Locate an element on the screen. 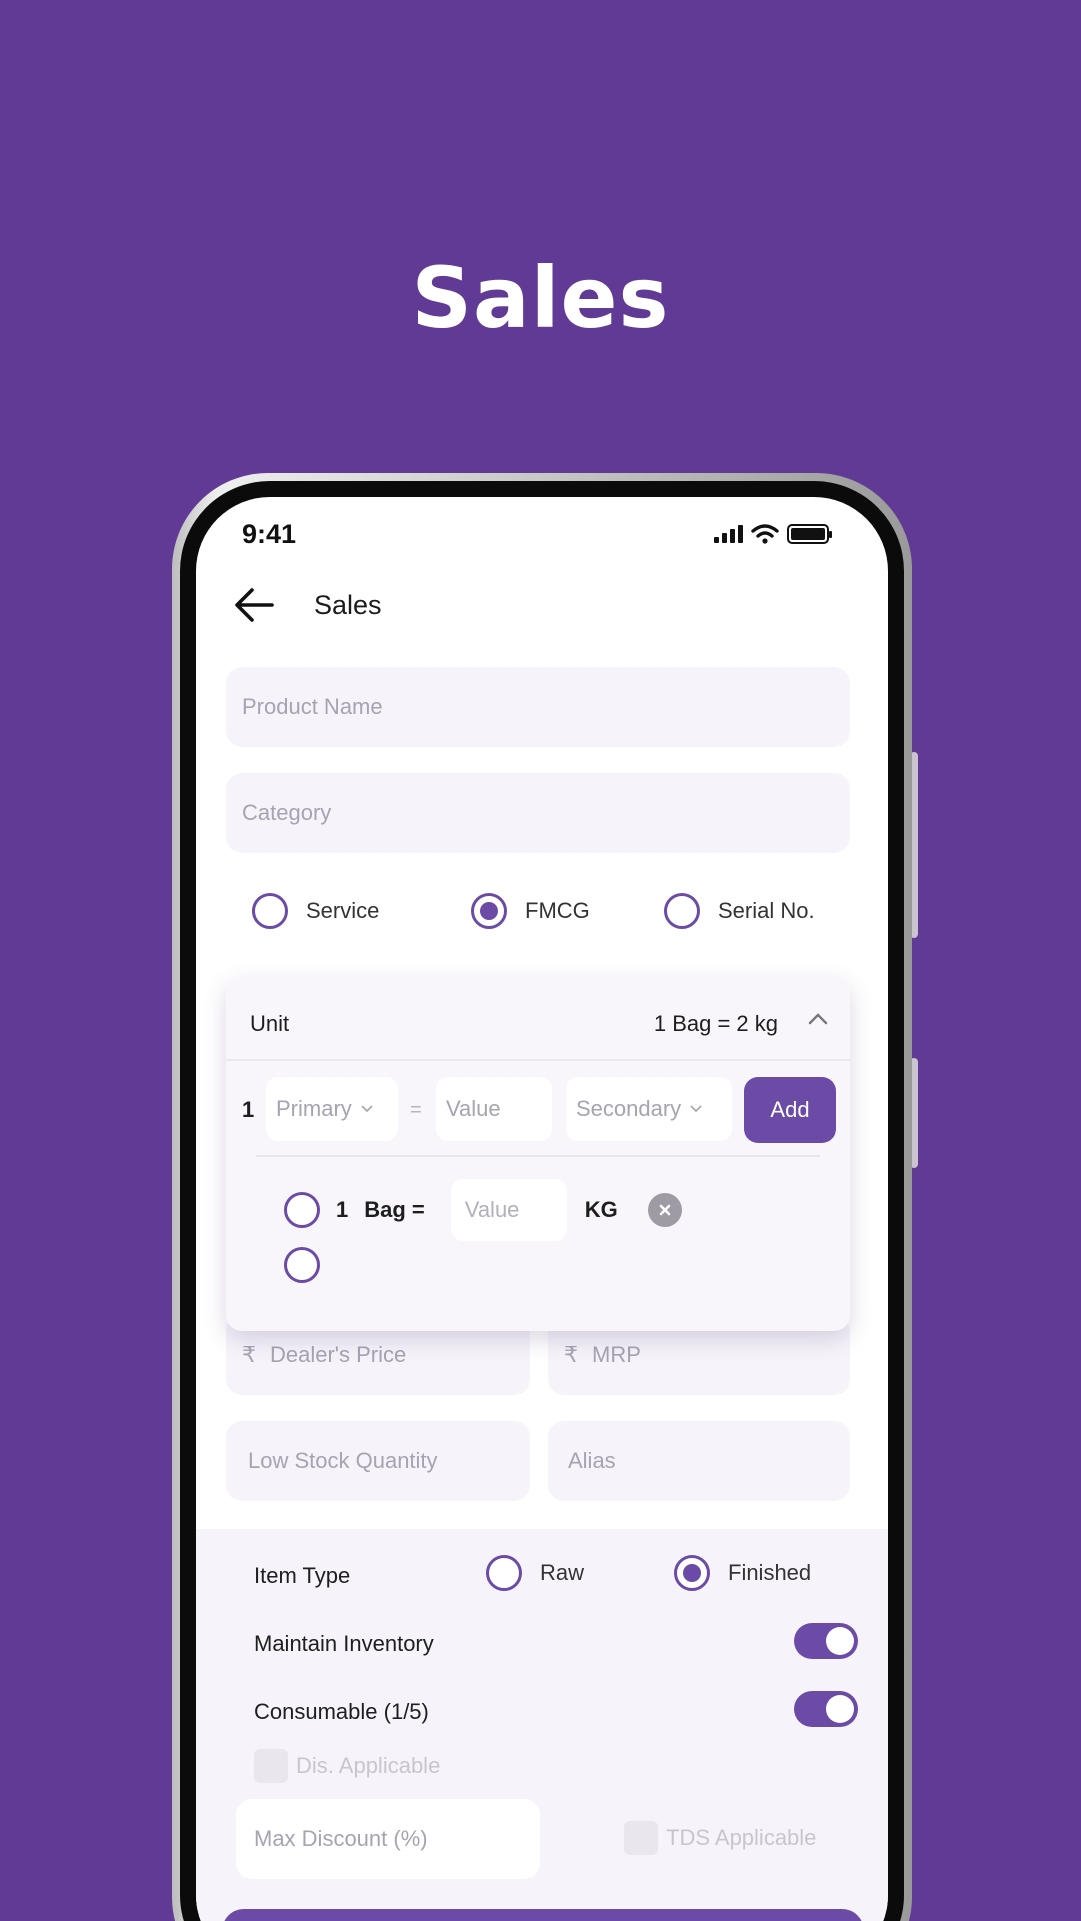 This screenshot has height=1921, width=1081. mrp-placeholder: MRP is located at coordinates (616, 1354).